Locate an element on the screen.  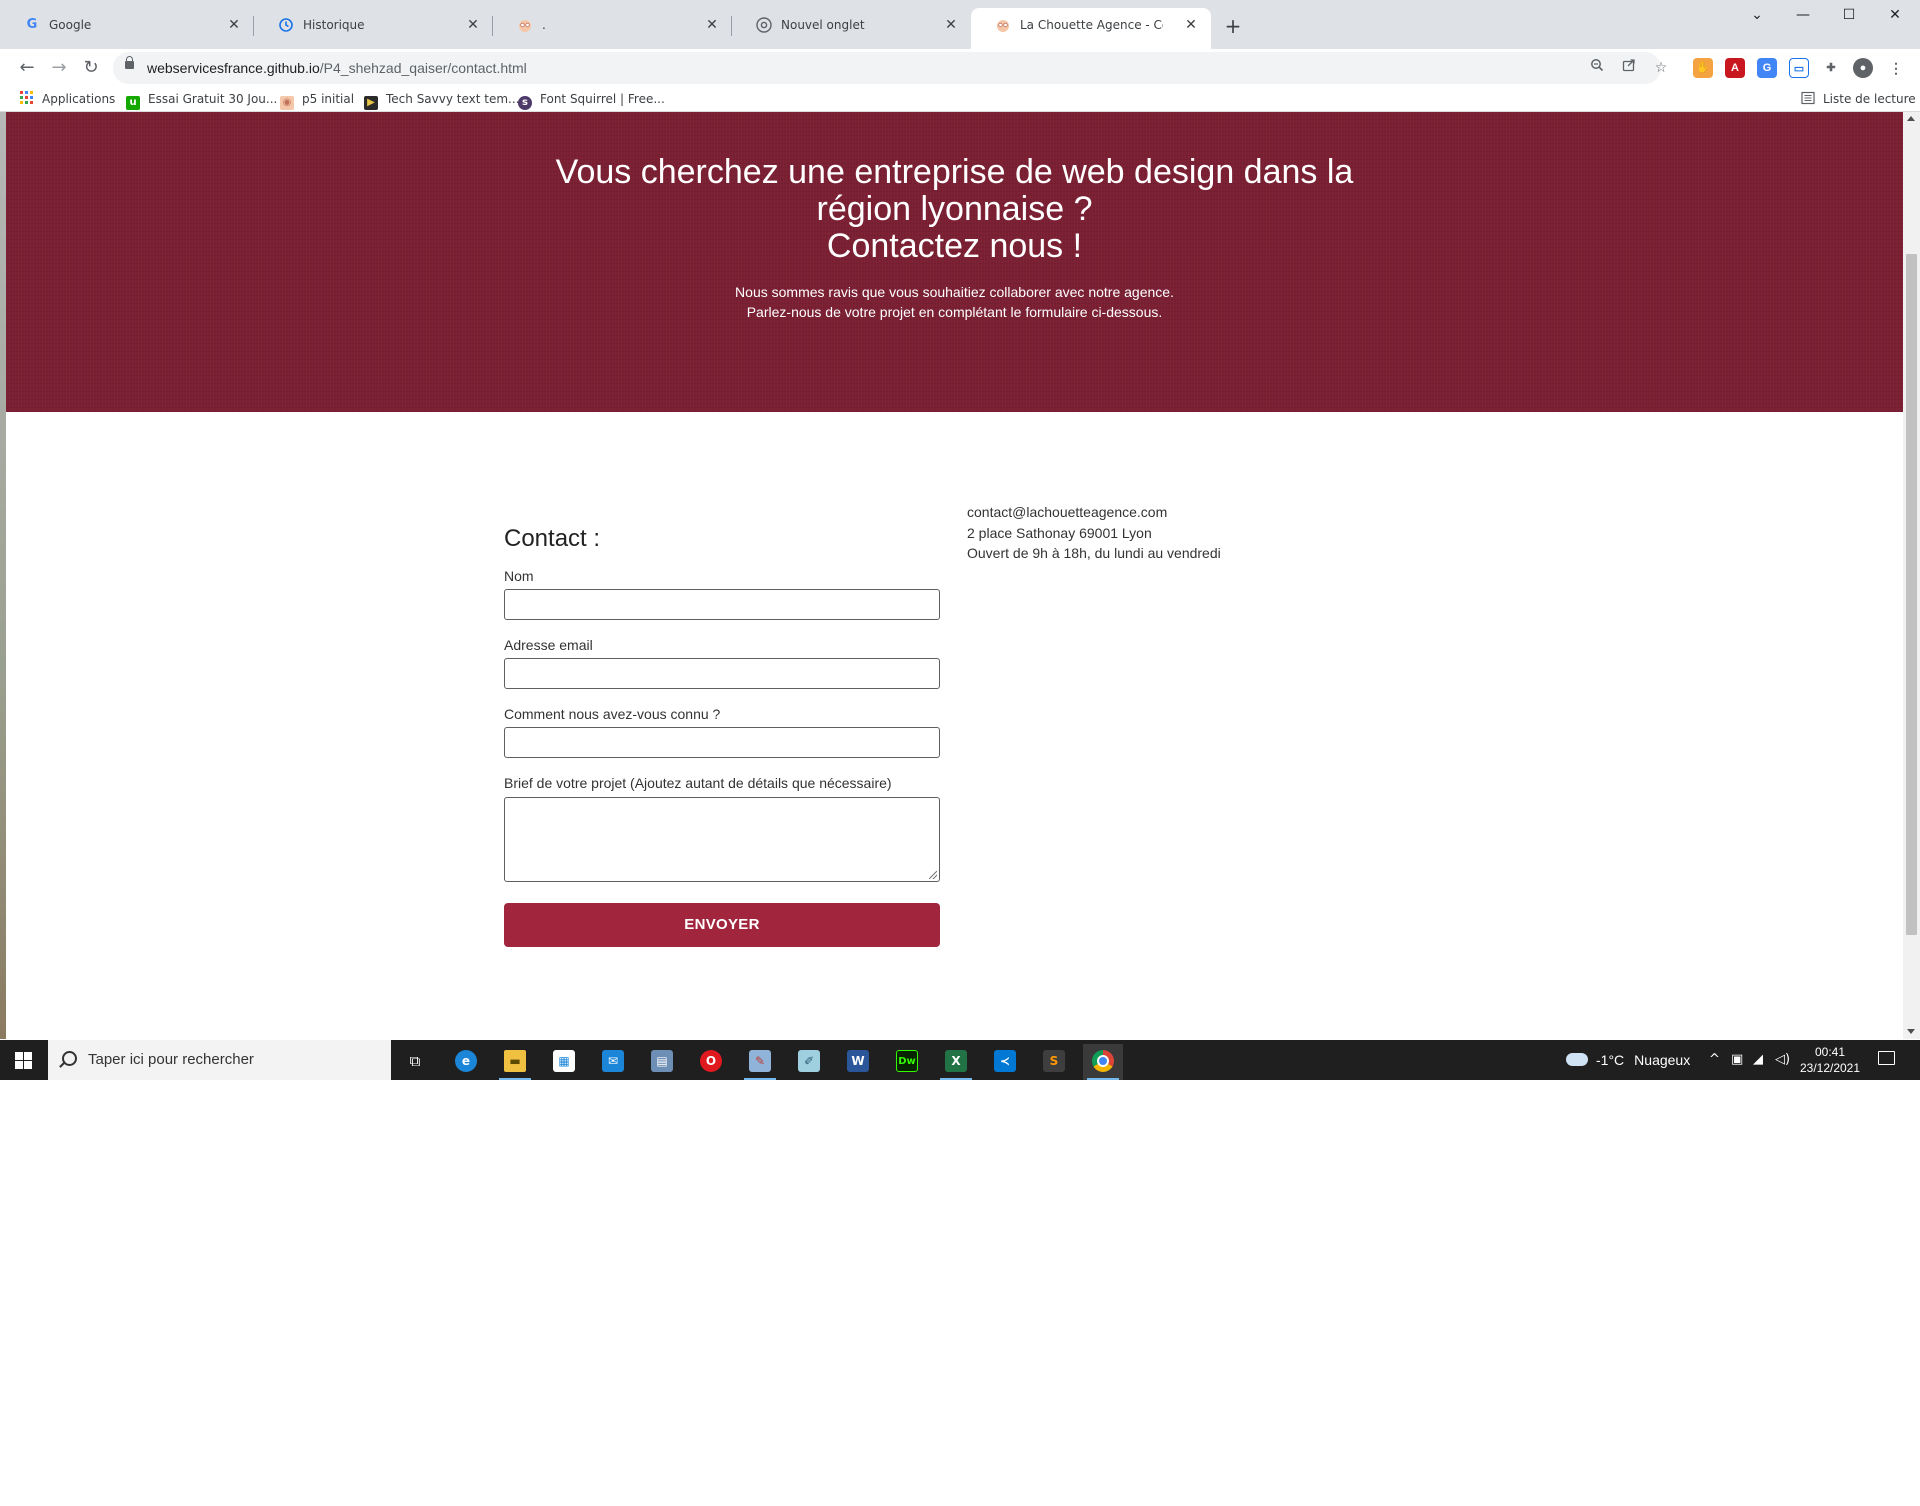
history-icon is located at coordinates (286, 25).